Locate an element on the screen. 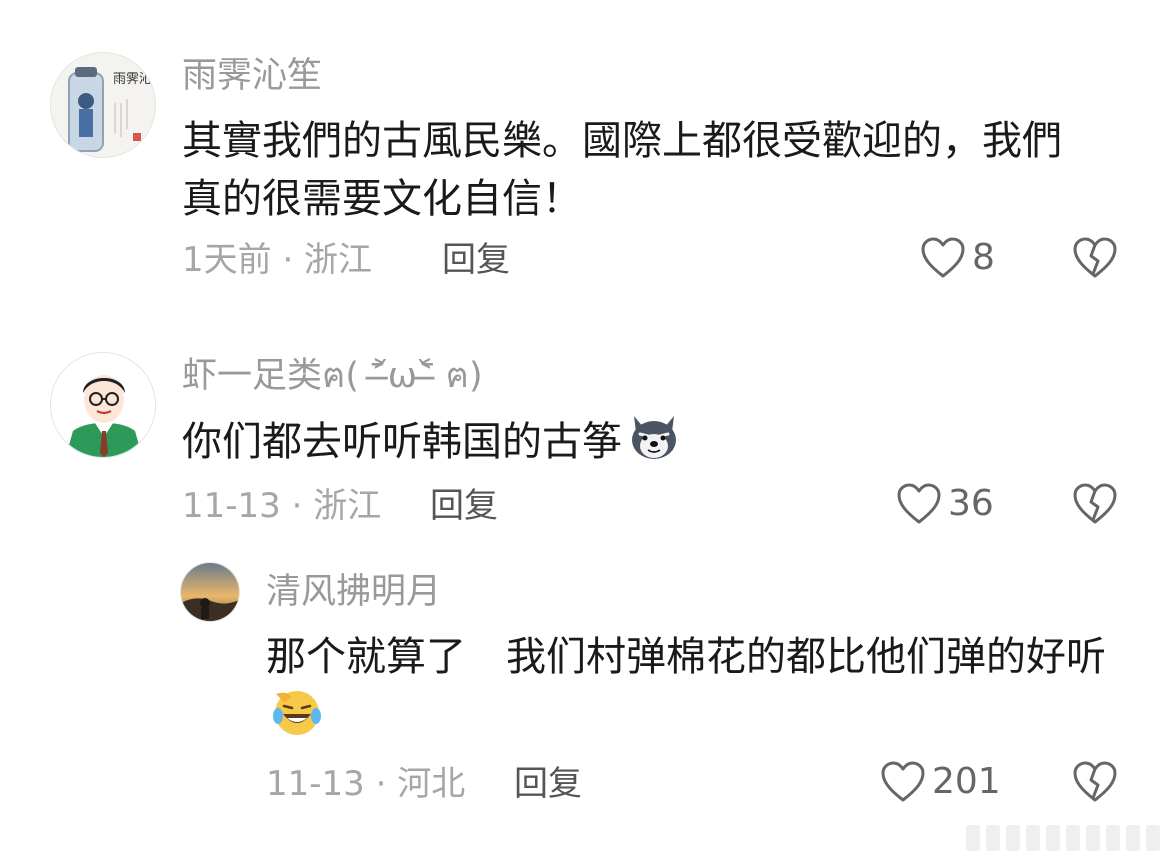 The width and height of the screenshot is (1170, 859). comment-username: 雨霁沁笙 is located at coordinates (252, 76).